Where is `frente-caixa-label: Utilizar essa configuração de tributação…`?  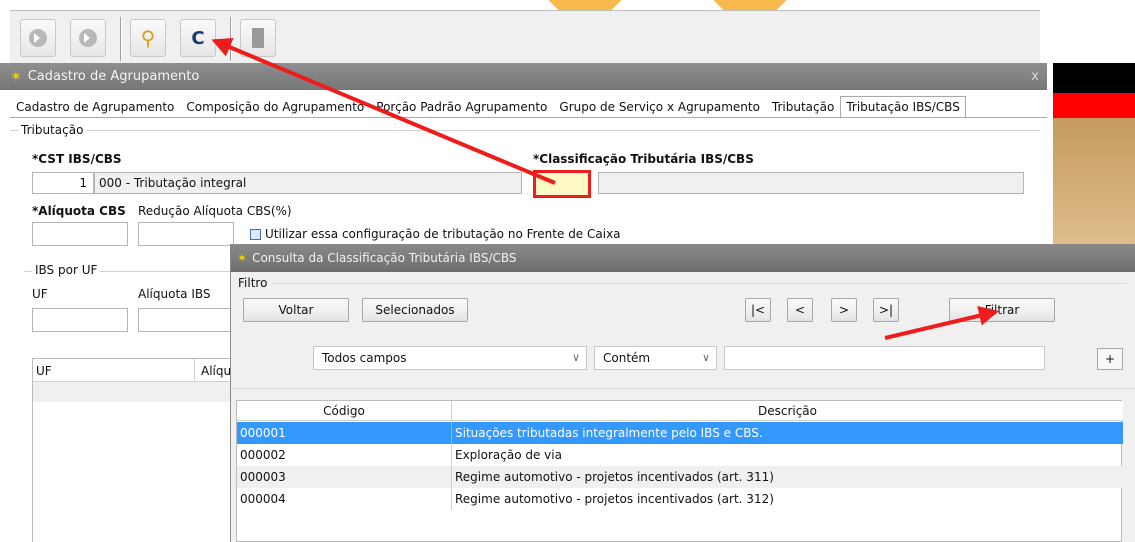
frente-caixa-label: Utilizar essa configuração de tributação… is located at coordinates (443, 234).